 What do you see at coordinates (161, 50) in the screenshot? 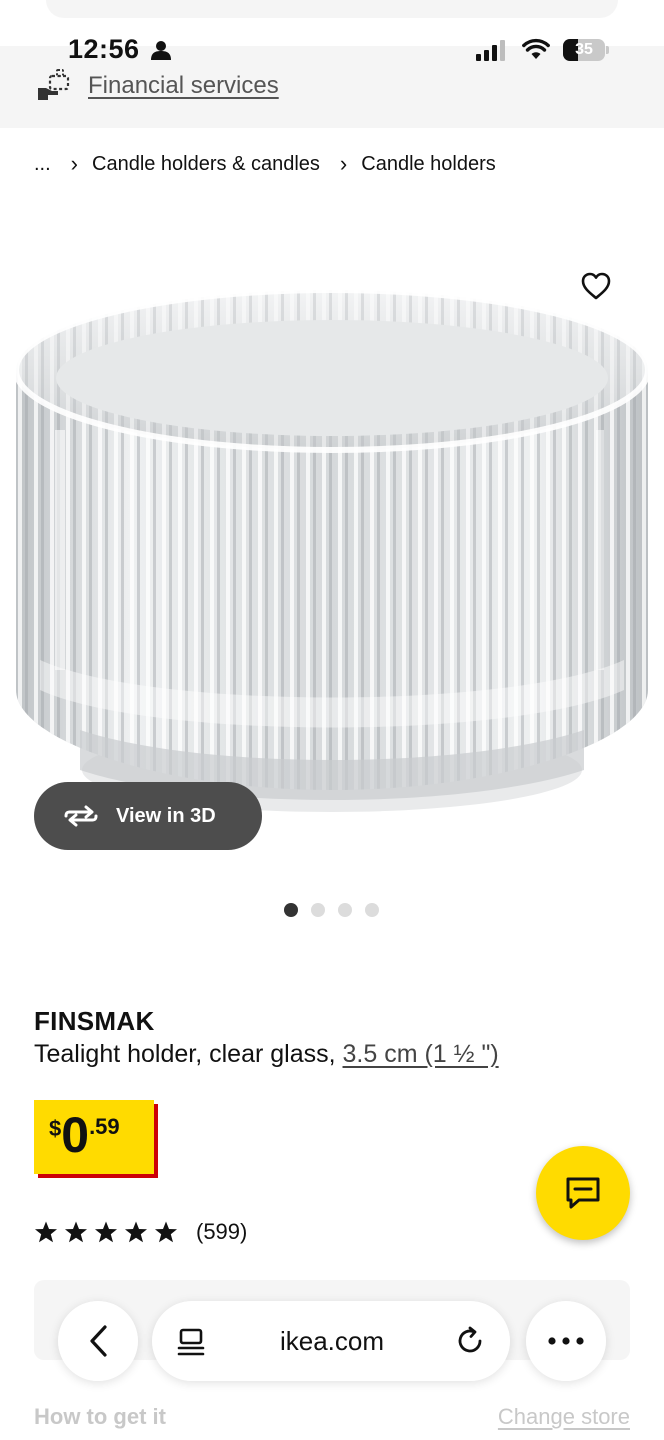
I see `person-icon` at bounding box center [161, 50].